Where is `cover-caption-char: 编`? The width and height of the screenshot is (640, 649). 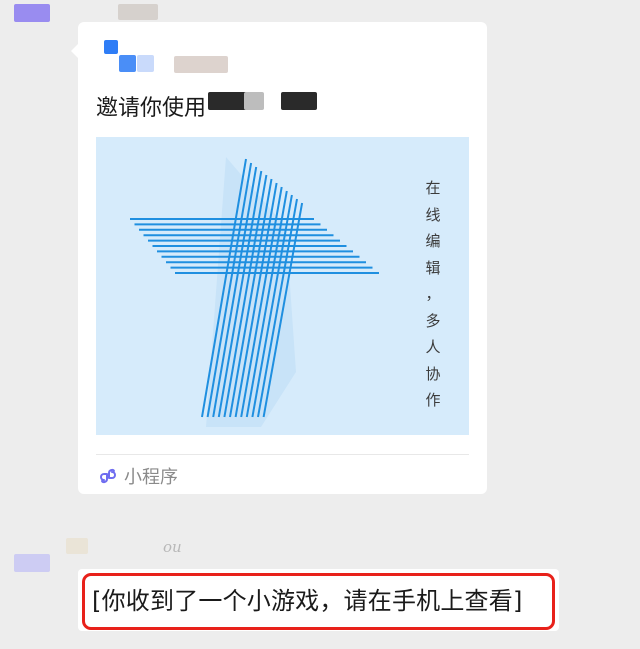
cover-caption-char: 编 is located at coordinates (433, 241).